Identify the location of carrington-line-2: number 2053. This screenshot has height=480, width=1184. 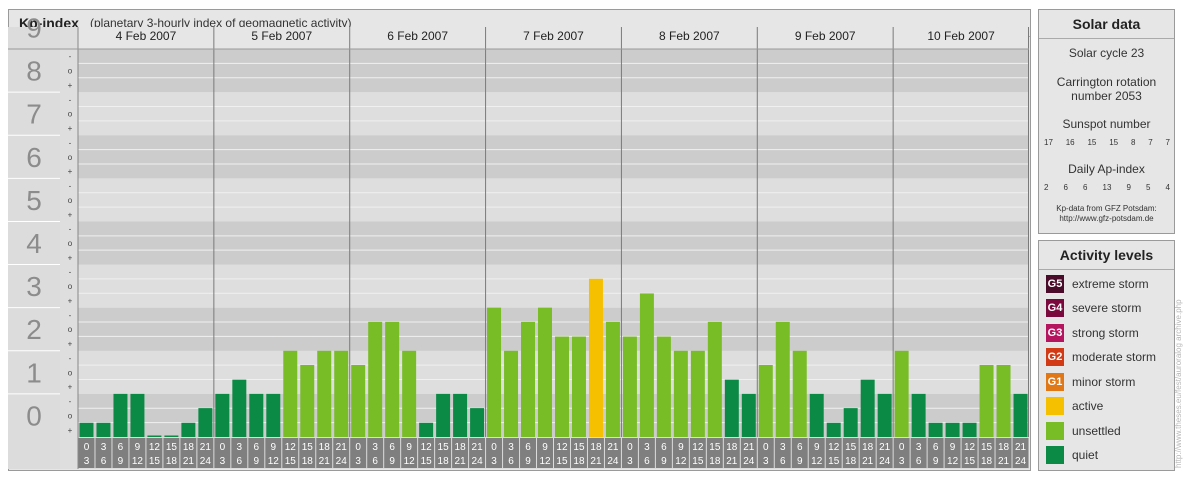
(1106, 96).